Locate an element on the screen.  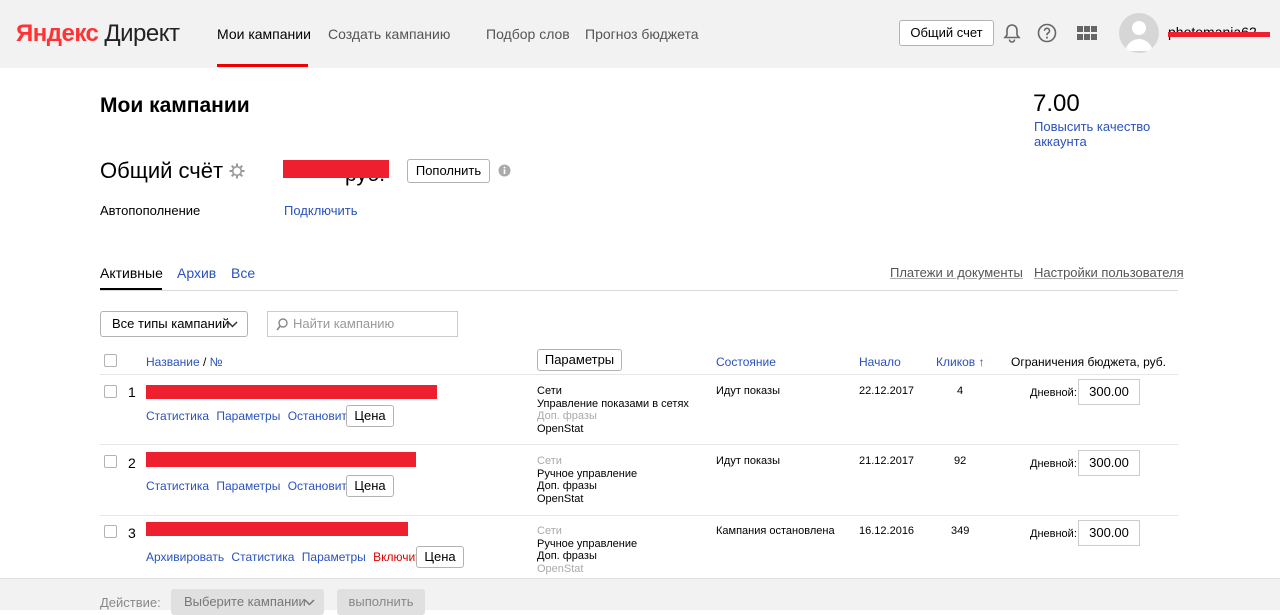
nav-my-campaigns: Мои кампании is located at coordinates (264, 34).